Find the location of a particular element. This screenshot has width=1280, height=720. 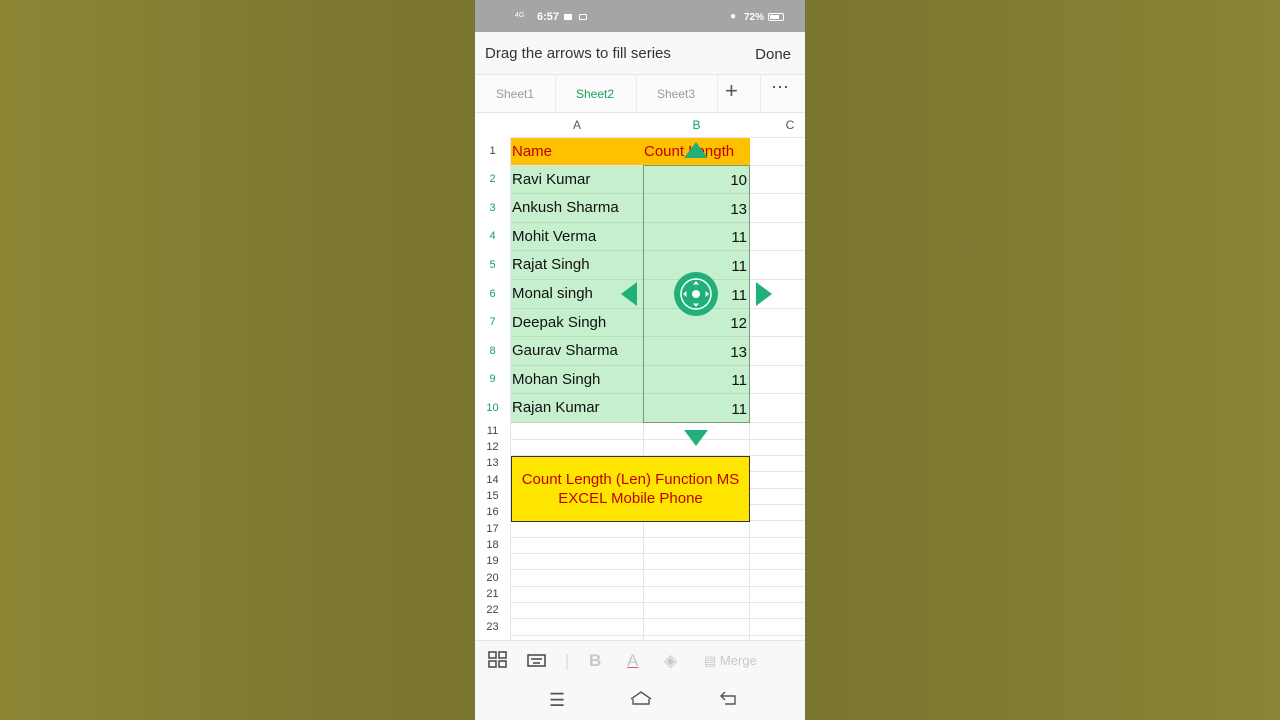

cell-name: Gaurav Sharma is located at coordinates (577, 351).